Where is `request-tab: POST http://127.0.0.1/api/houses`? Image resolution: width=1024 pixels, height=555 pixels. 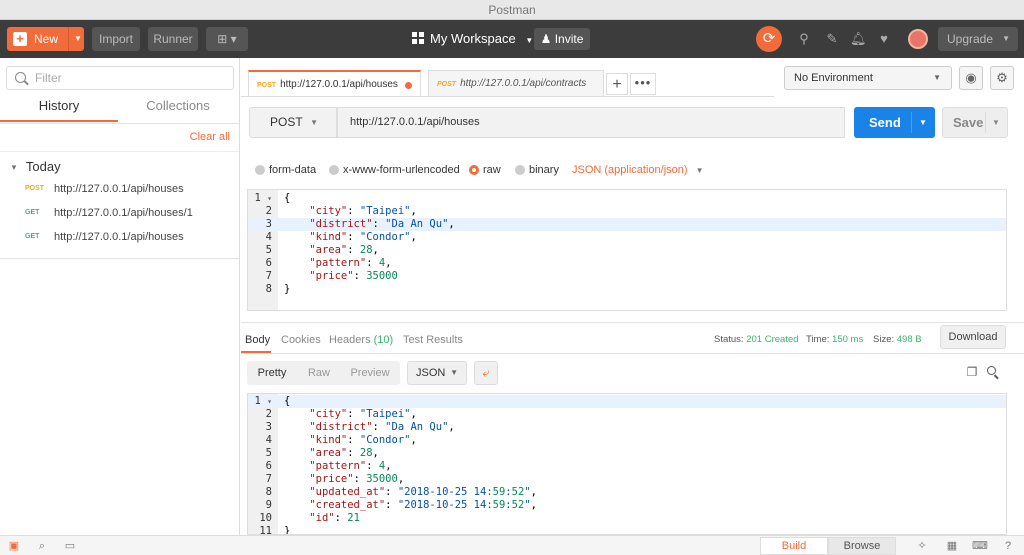 request-tab: POST http://127.0.0.1/api/houses is located at coordinates (334, 83).